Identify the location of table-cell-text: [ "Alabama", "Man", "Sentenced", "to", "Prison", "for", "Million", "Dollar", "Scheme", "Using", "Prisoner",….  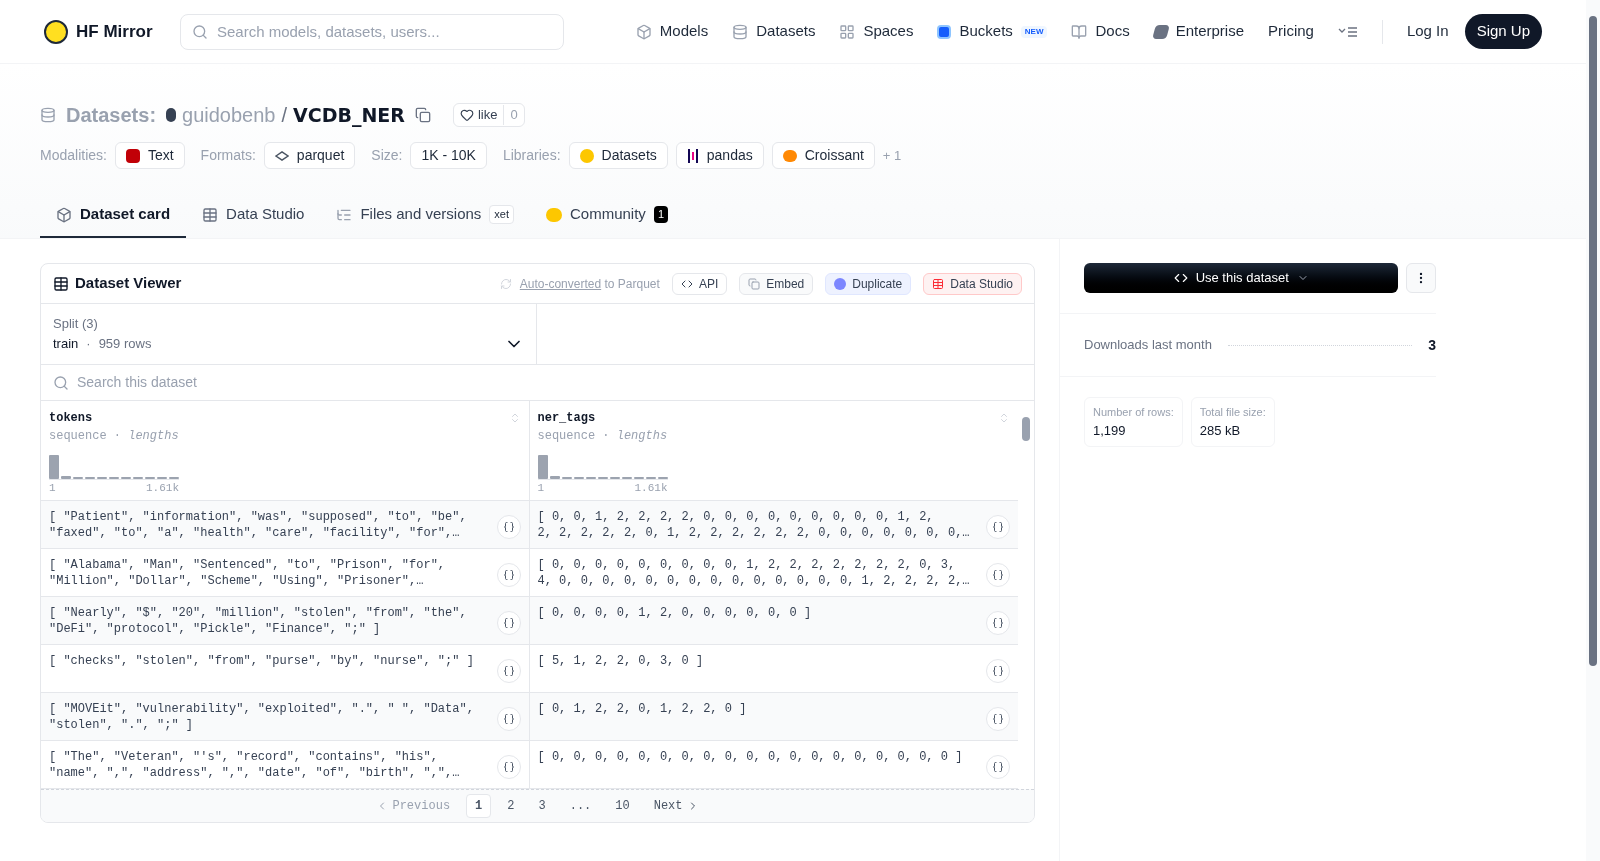
(248, 573).